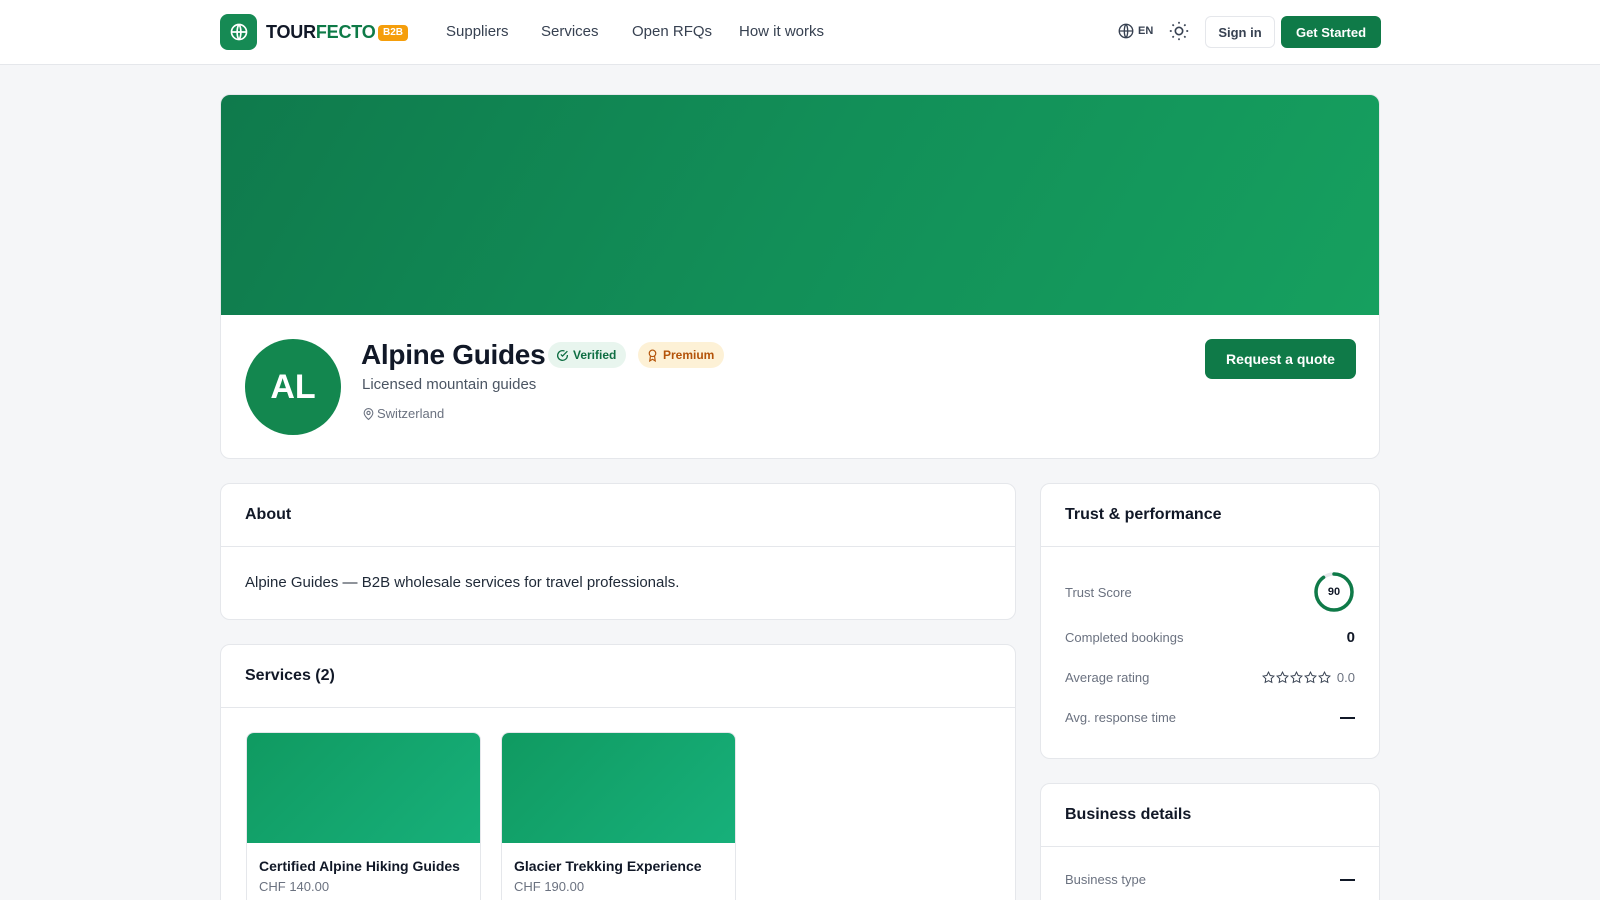 The height and width of the screenshot is (900, 1600). What do you see at coordinates (1347, 879) in the screenshot?
I see `business-type-empty` at bounding box center [1347, 879].